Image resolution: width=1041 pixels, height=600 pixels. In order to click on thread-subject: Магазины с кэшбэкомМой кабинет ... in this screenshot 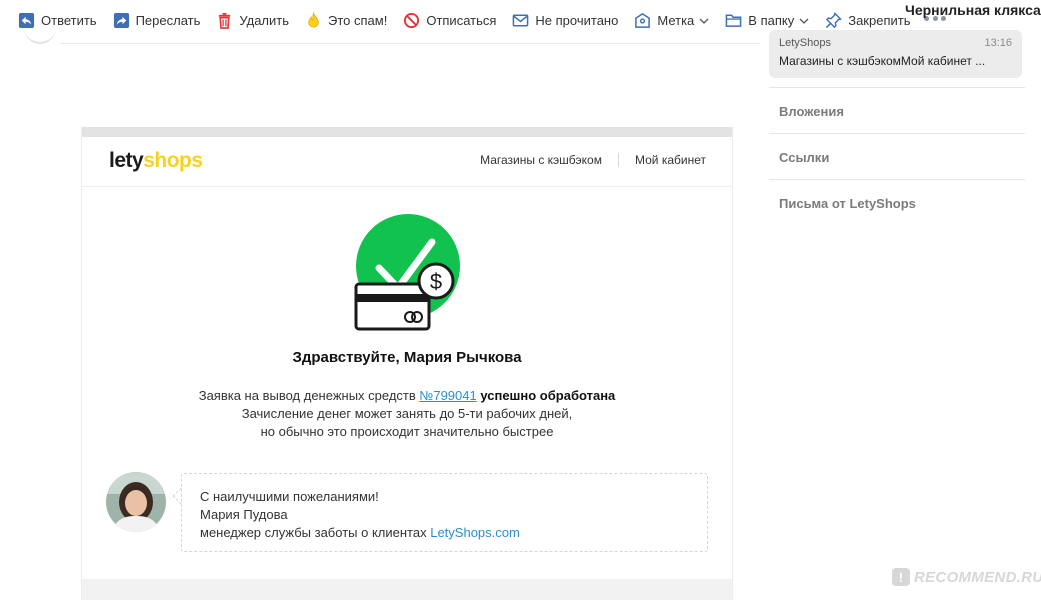, I will do `click(882, 61)`.